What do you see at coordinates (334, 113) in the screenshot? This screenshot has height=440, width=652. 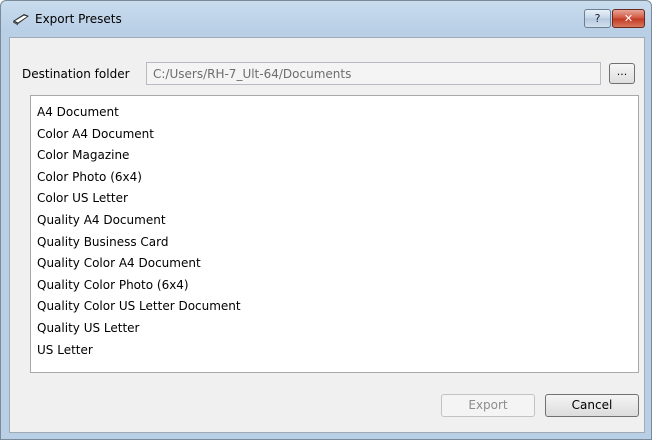 I see `preset-list-item: A4 Document` at bounding box center [334, 113].